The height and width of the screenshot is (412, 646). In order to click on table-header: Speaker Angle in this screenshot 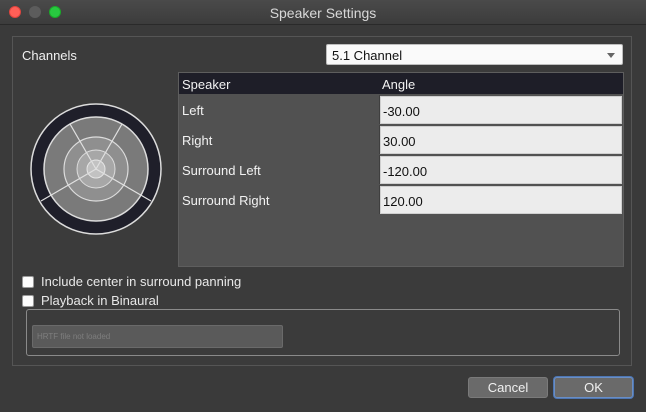, I will do `click(401, 83)`.